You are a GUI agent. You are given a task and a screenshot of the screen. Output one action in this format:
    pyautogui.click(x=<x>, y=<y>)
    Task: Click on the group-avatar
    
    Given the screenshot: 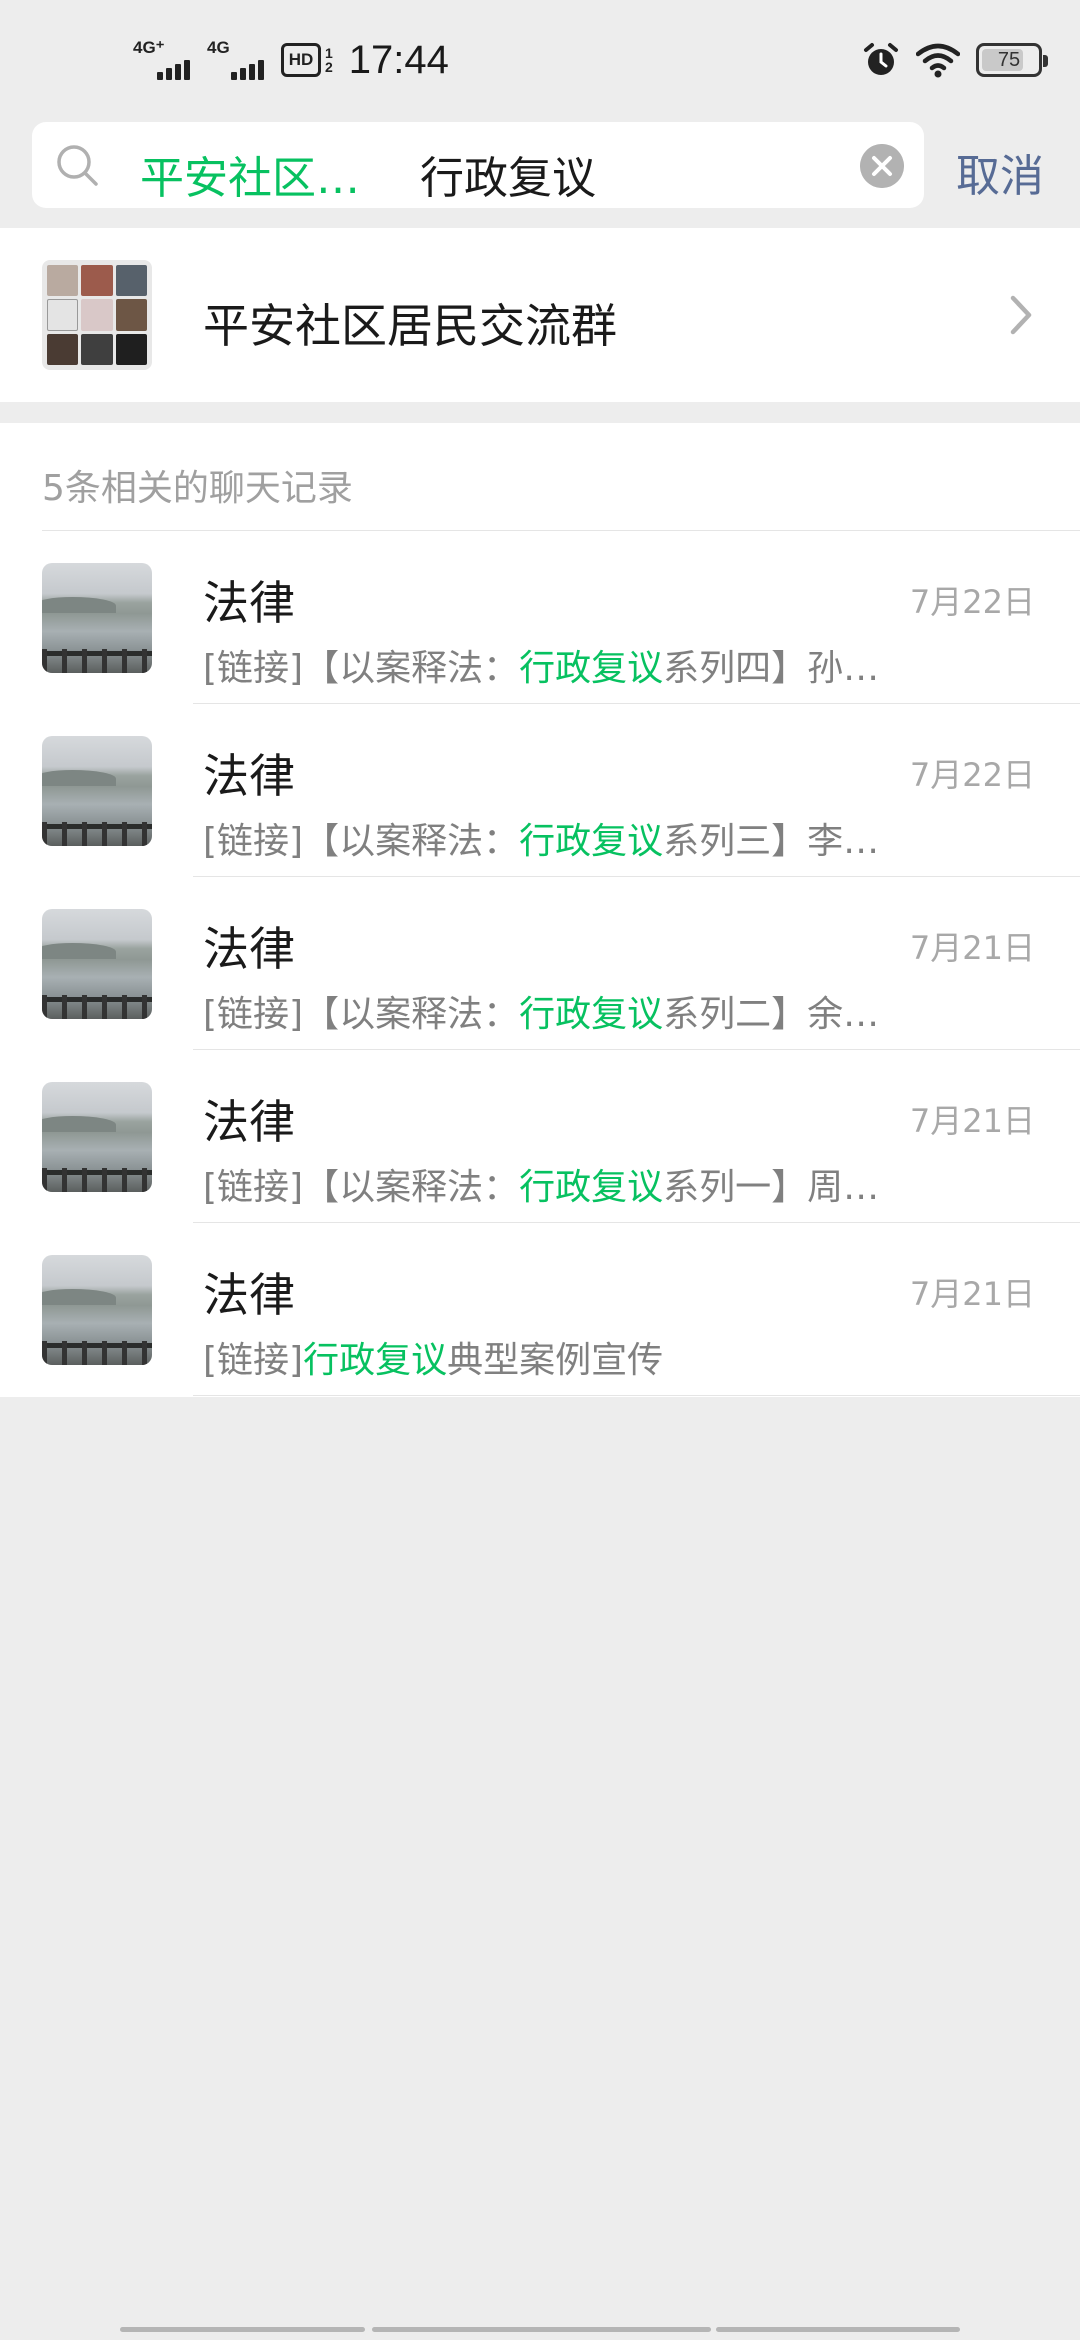 What is the action you would take?
    pyautogui.click(x=97, y=315)
    